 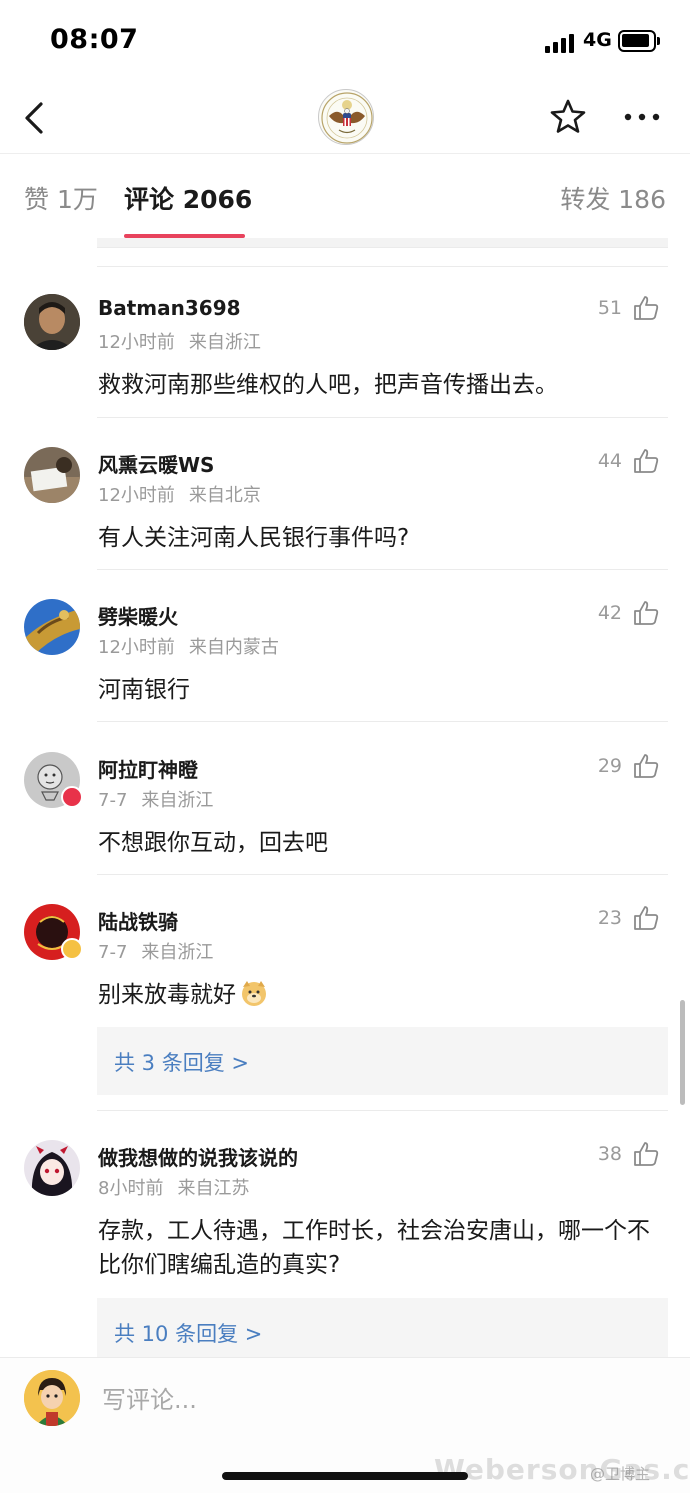 I want to click on like-count: 38, so click(x=609, y=1154).